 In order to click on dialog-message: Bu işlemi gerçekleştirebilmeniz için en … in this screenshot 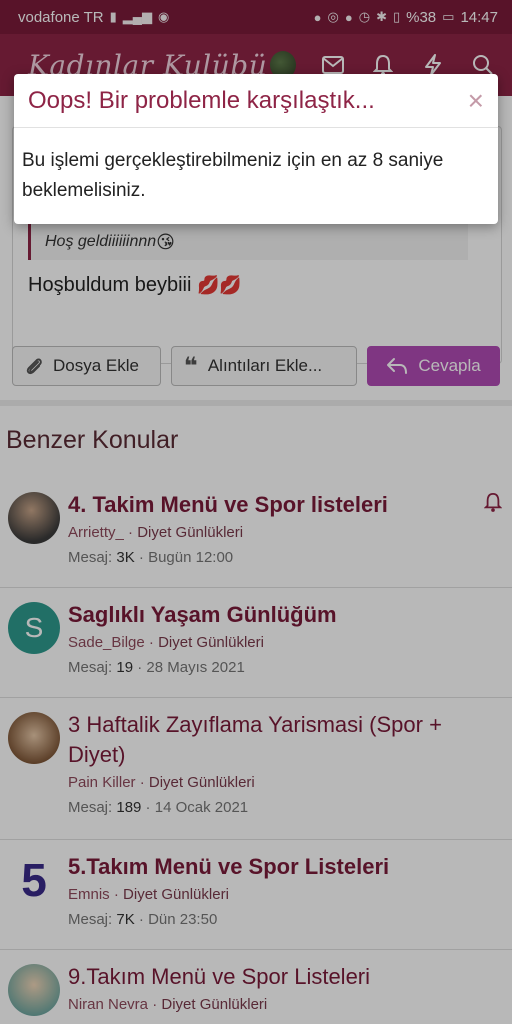, I will do `click(233, 175)`.